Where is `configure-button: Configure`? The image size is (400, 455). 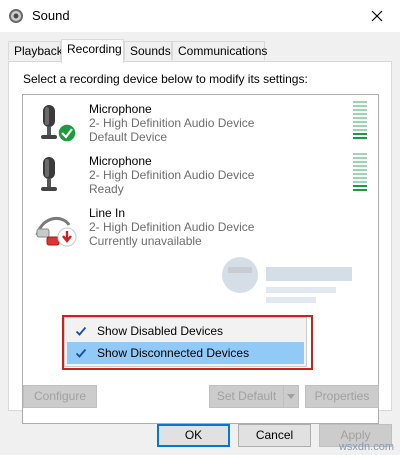 configure-button: Configure is located at coordinates (60, 396).